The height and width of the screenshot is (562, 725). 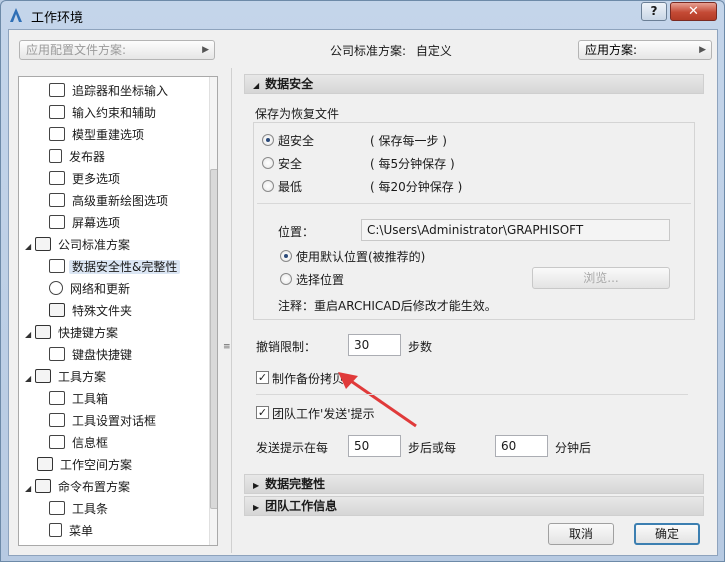 I want to click on profile-scheme-dropdown: 应用配置文件方案: ▶, so click(x=117, y=50).